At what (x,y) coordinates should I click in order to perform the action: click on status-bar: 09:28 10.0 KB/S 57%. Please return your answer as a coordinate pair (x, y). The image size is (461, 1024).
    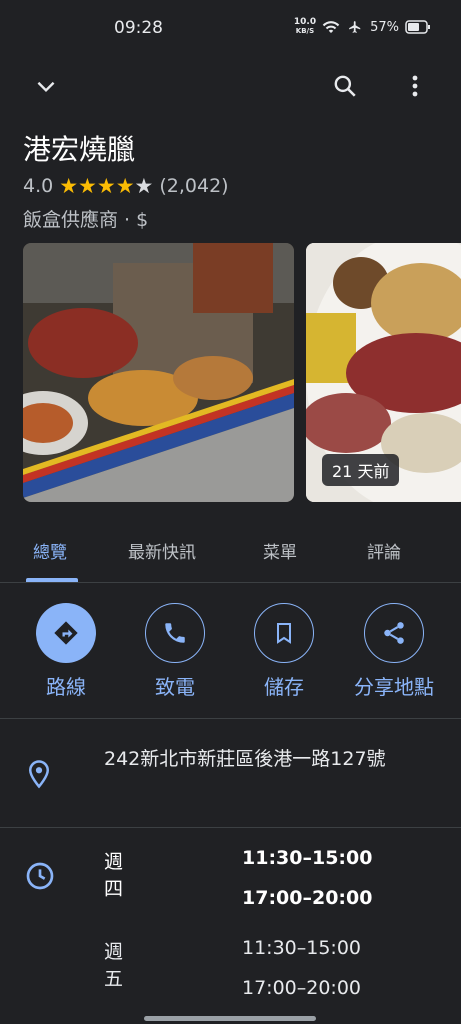
    Looking at the image, I should click on (230, 30).